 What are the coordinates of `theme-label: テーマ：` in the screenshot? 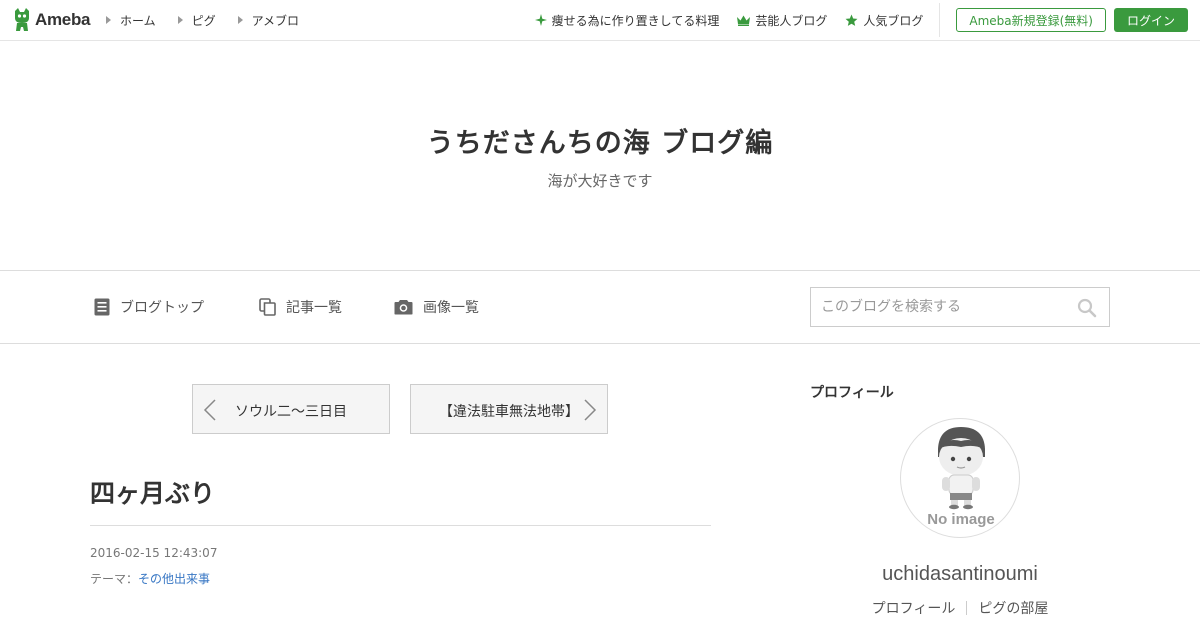 It's located at (114, 579).